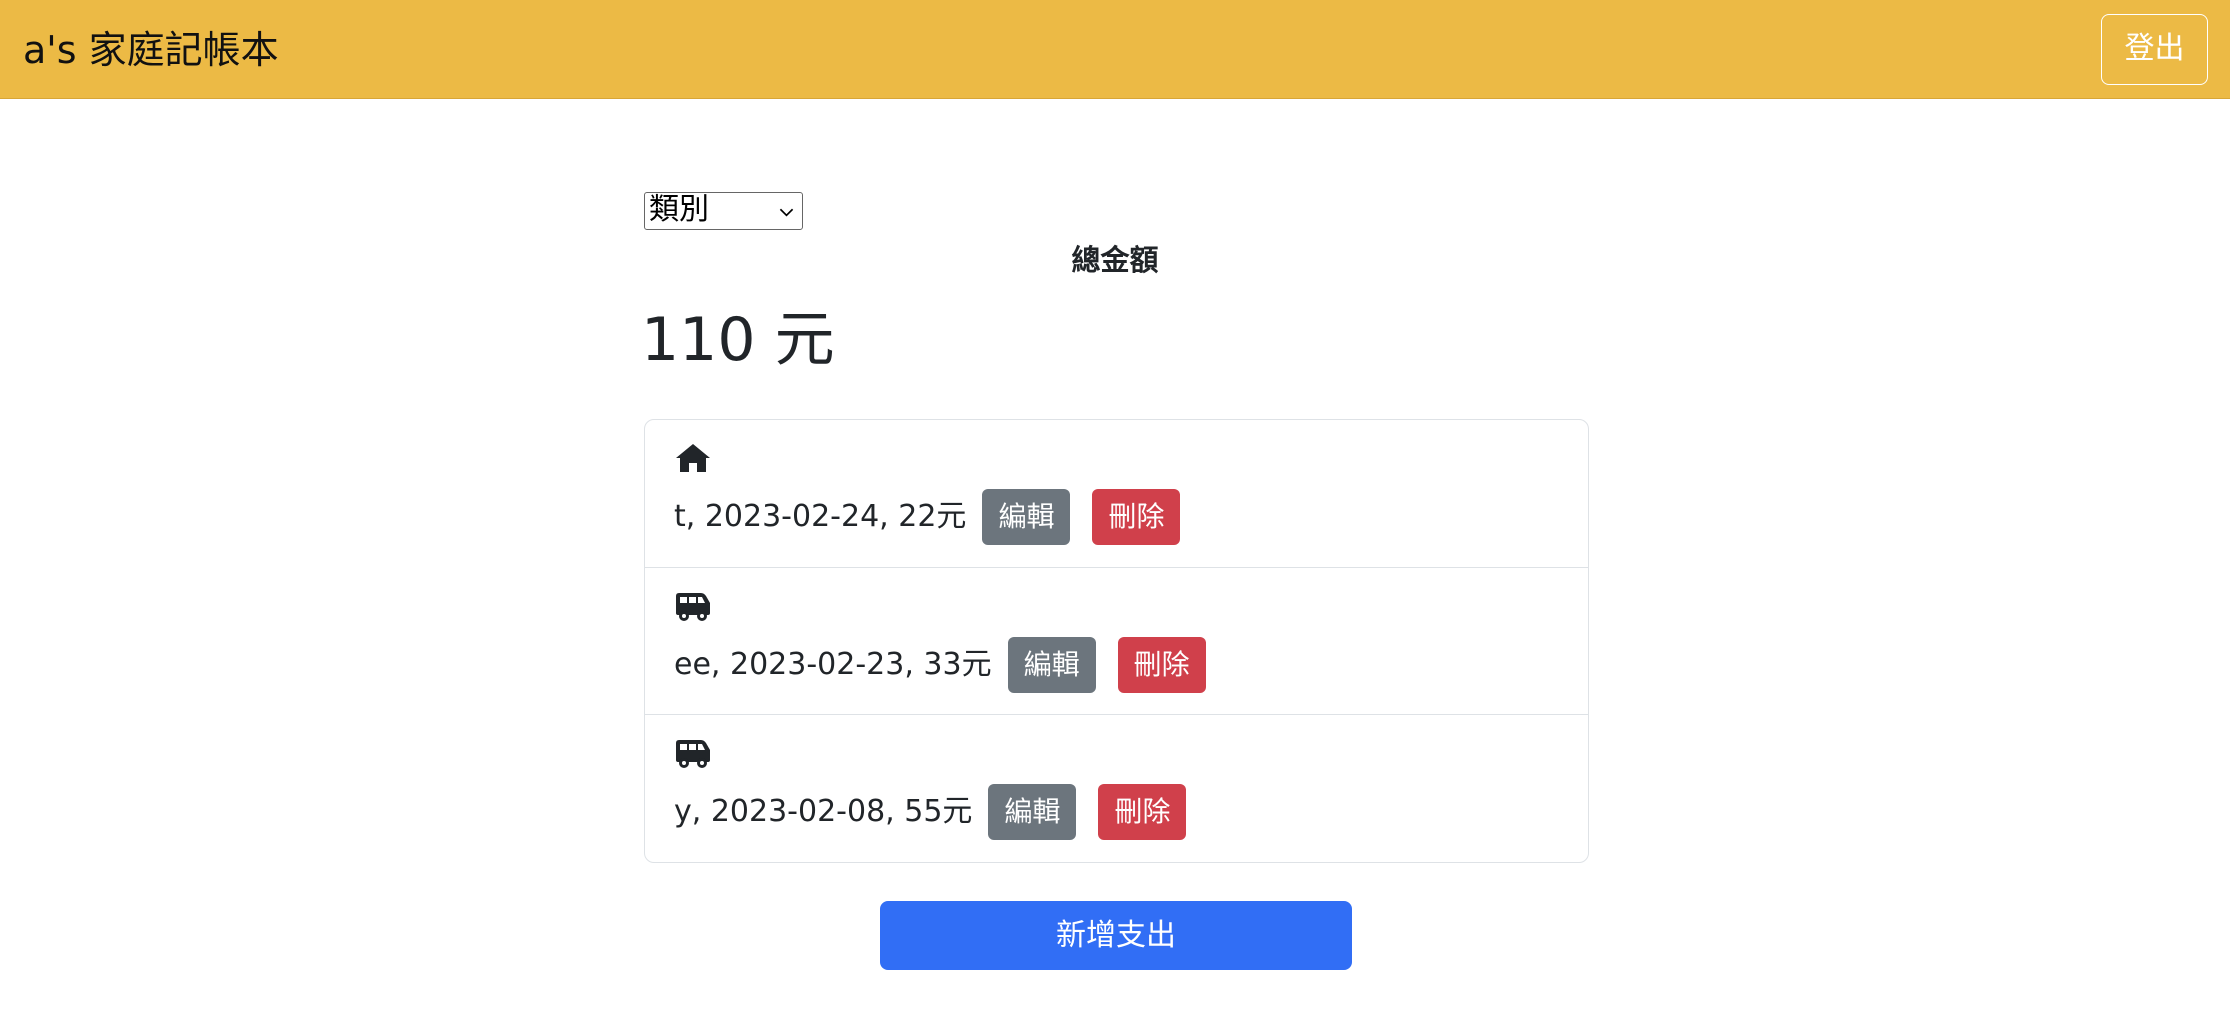 The height and width of the screenshot is (1014, 2230). Describe the element at coordinates (823, 811) in the screenshot. I see `expense-description: y, 2023-02-08, 55元` at that location.